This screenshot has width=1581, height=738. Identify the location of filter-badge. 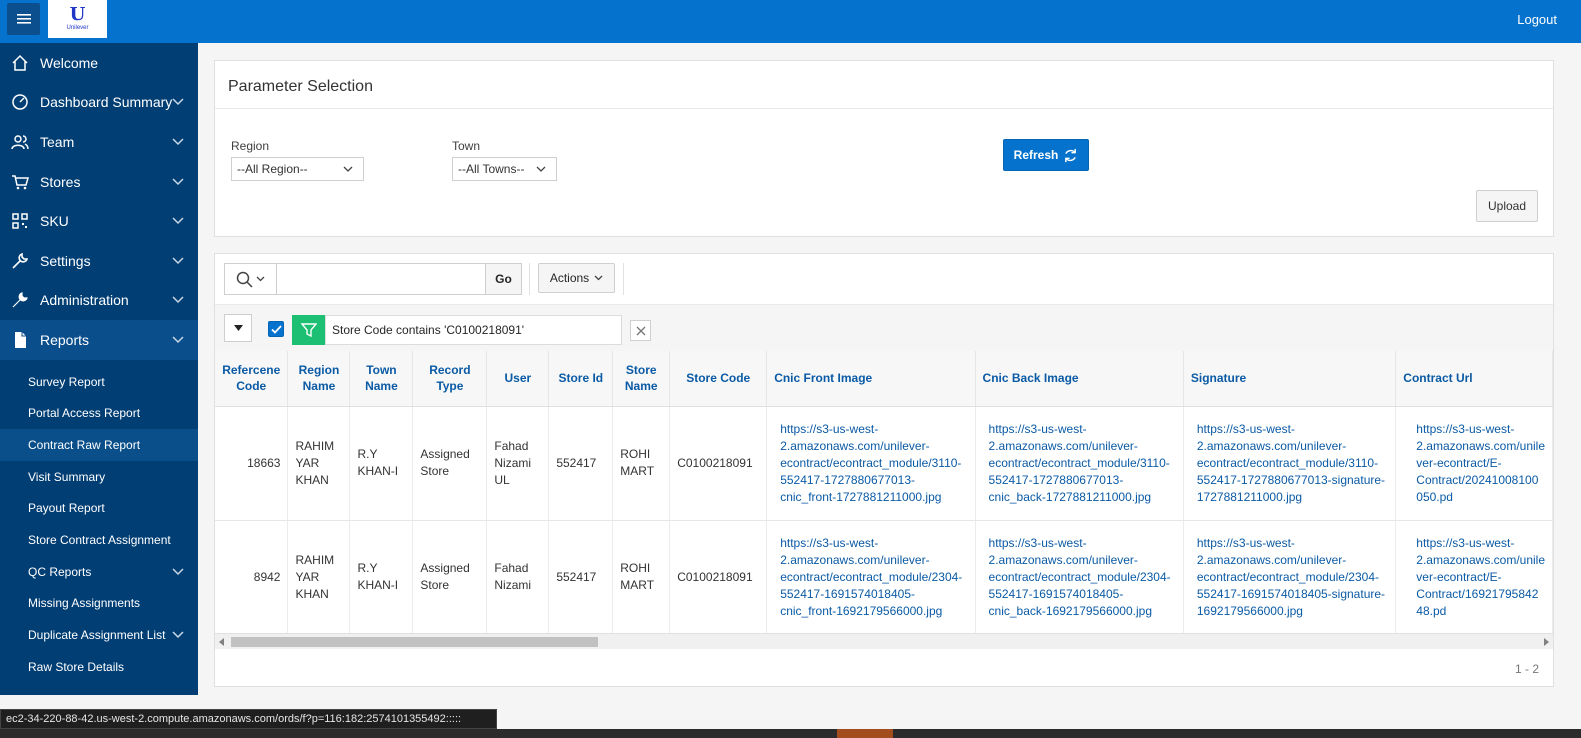
(308, 330).